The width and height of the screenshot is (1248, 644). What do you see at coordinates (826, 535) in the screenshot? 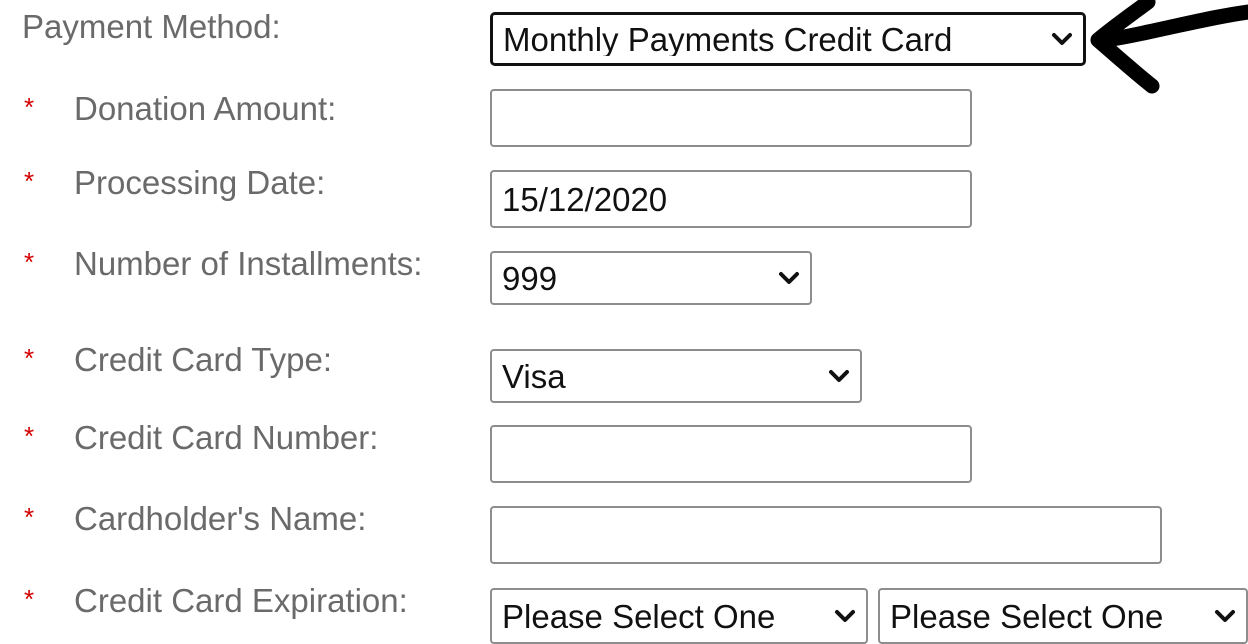
I see `cardholder-name-input` at bounding box center [826, 535].